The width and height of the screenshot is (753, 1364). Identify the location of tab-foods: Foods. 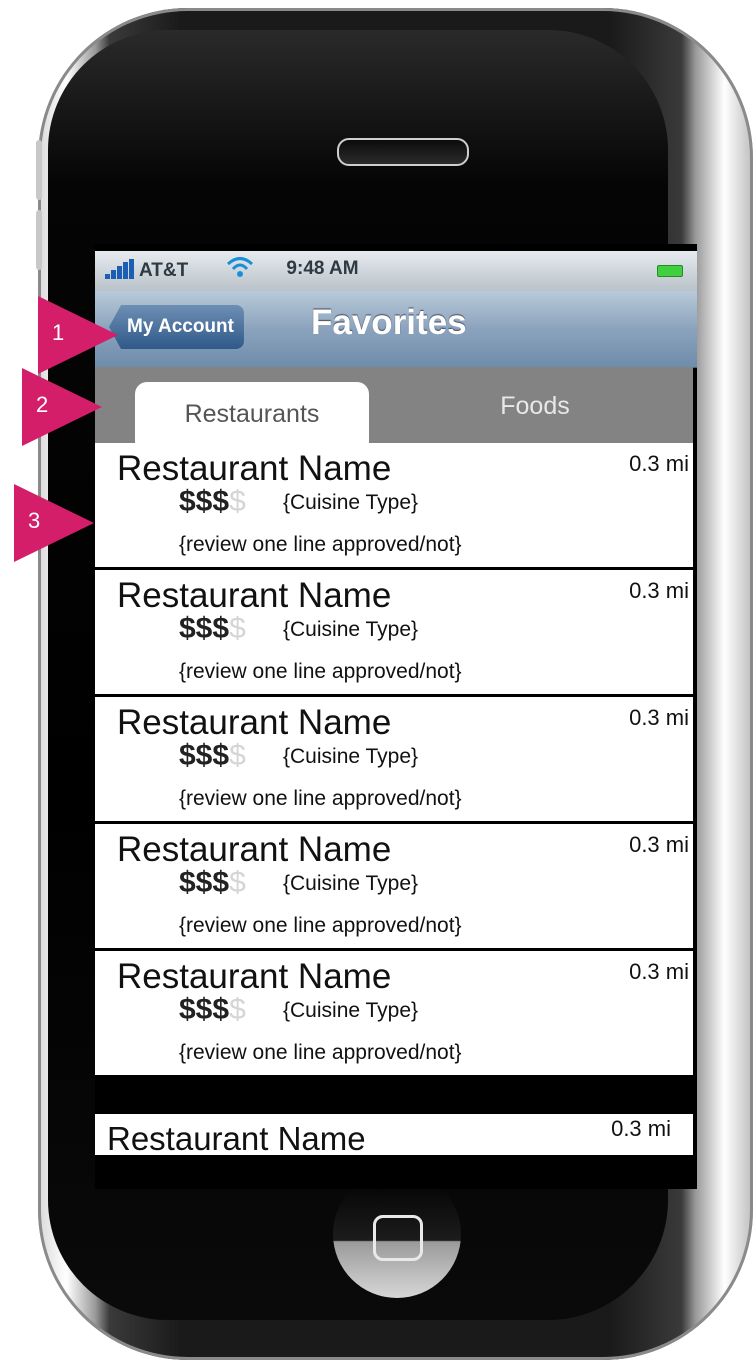
(535, 406).